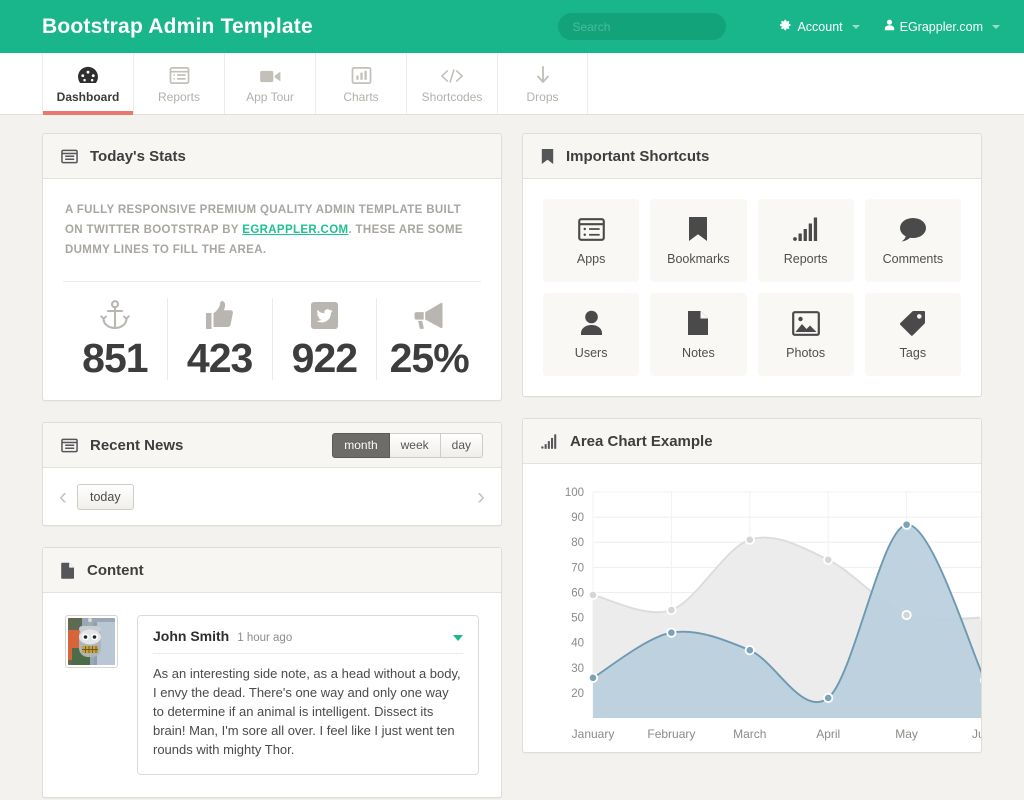  I want to click on svg-text: January, so click(593, 734).